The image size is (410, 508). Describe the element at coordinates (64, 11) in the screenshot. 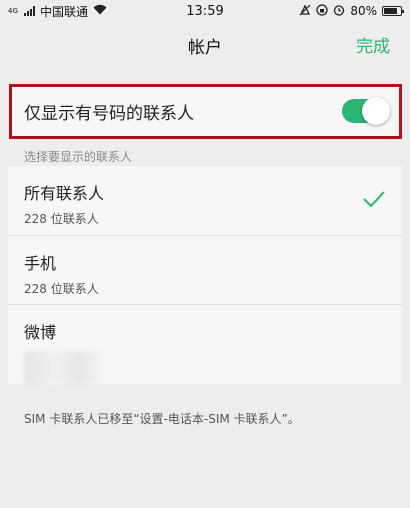

I see `carrier-name: 中国联通` at that location.